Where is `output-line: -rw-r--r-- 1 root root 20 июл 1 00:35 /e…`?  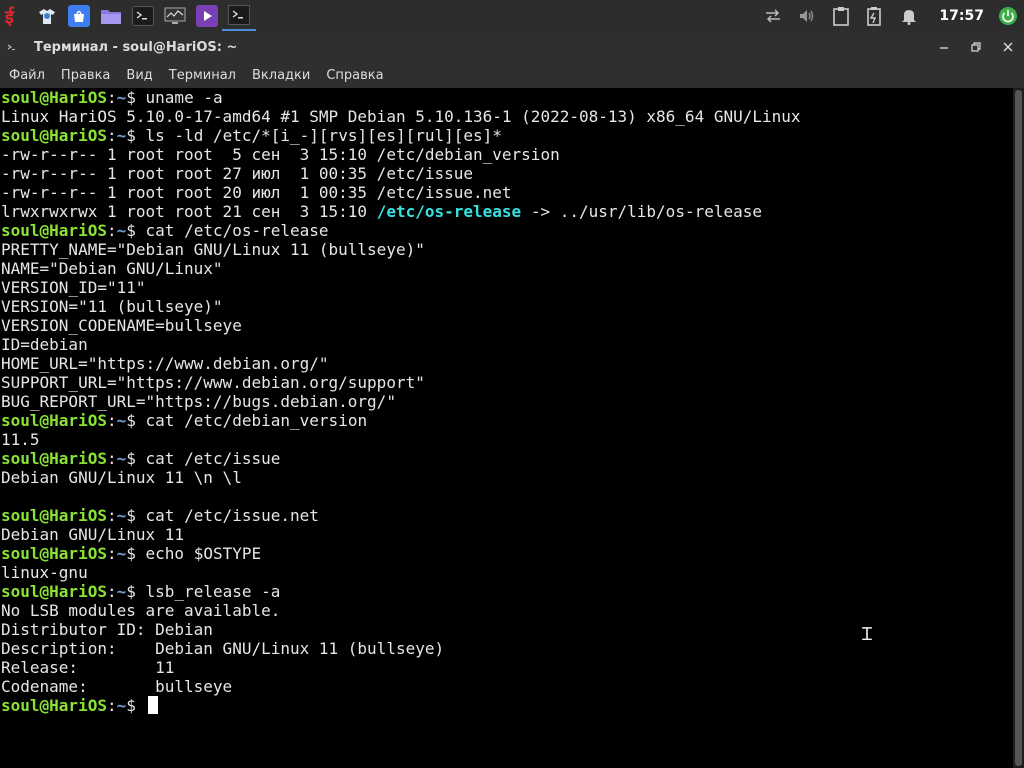
output-line: -rw-r--r-- 1 root root 20 июл 1 00:35 /e… is located at coordinates (401, 192).